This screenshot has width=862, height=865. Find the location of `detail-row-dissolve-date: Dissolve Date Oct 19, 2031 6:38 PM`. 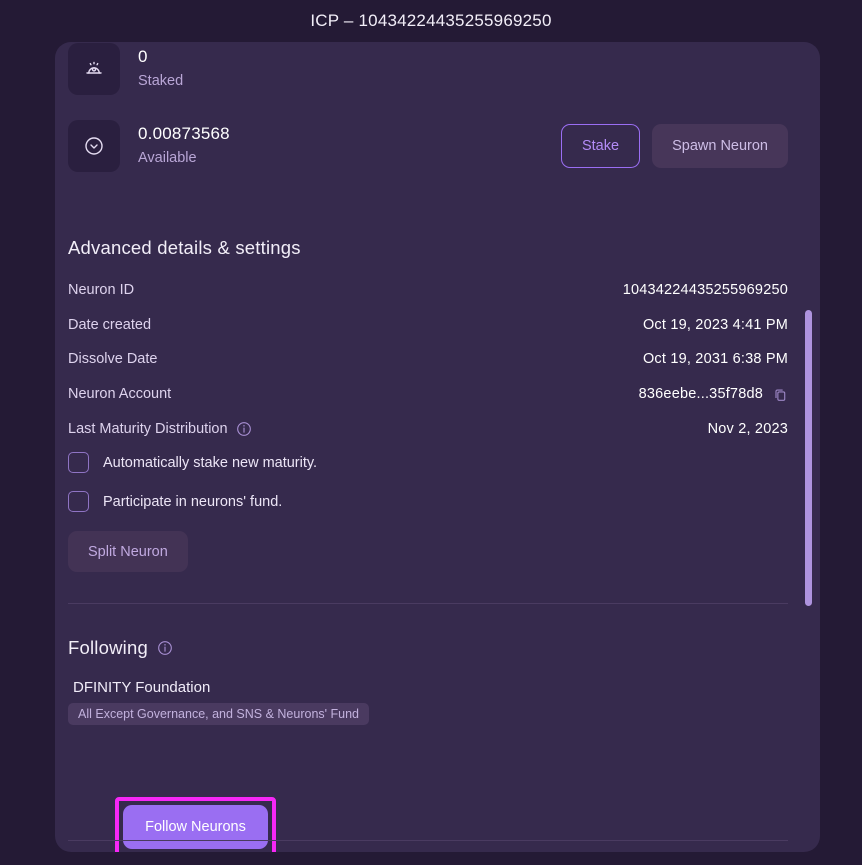

detail-row-dissolve-date: Dissolve Date Oct 19, 2031 6:38 PM is located at coordinates (428, 359).